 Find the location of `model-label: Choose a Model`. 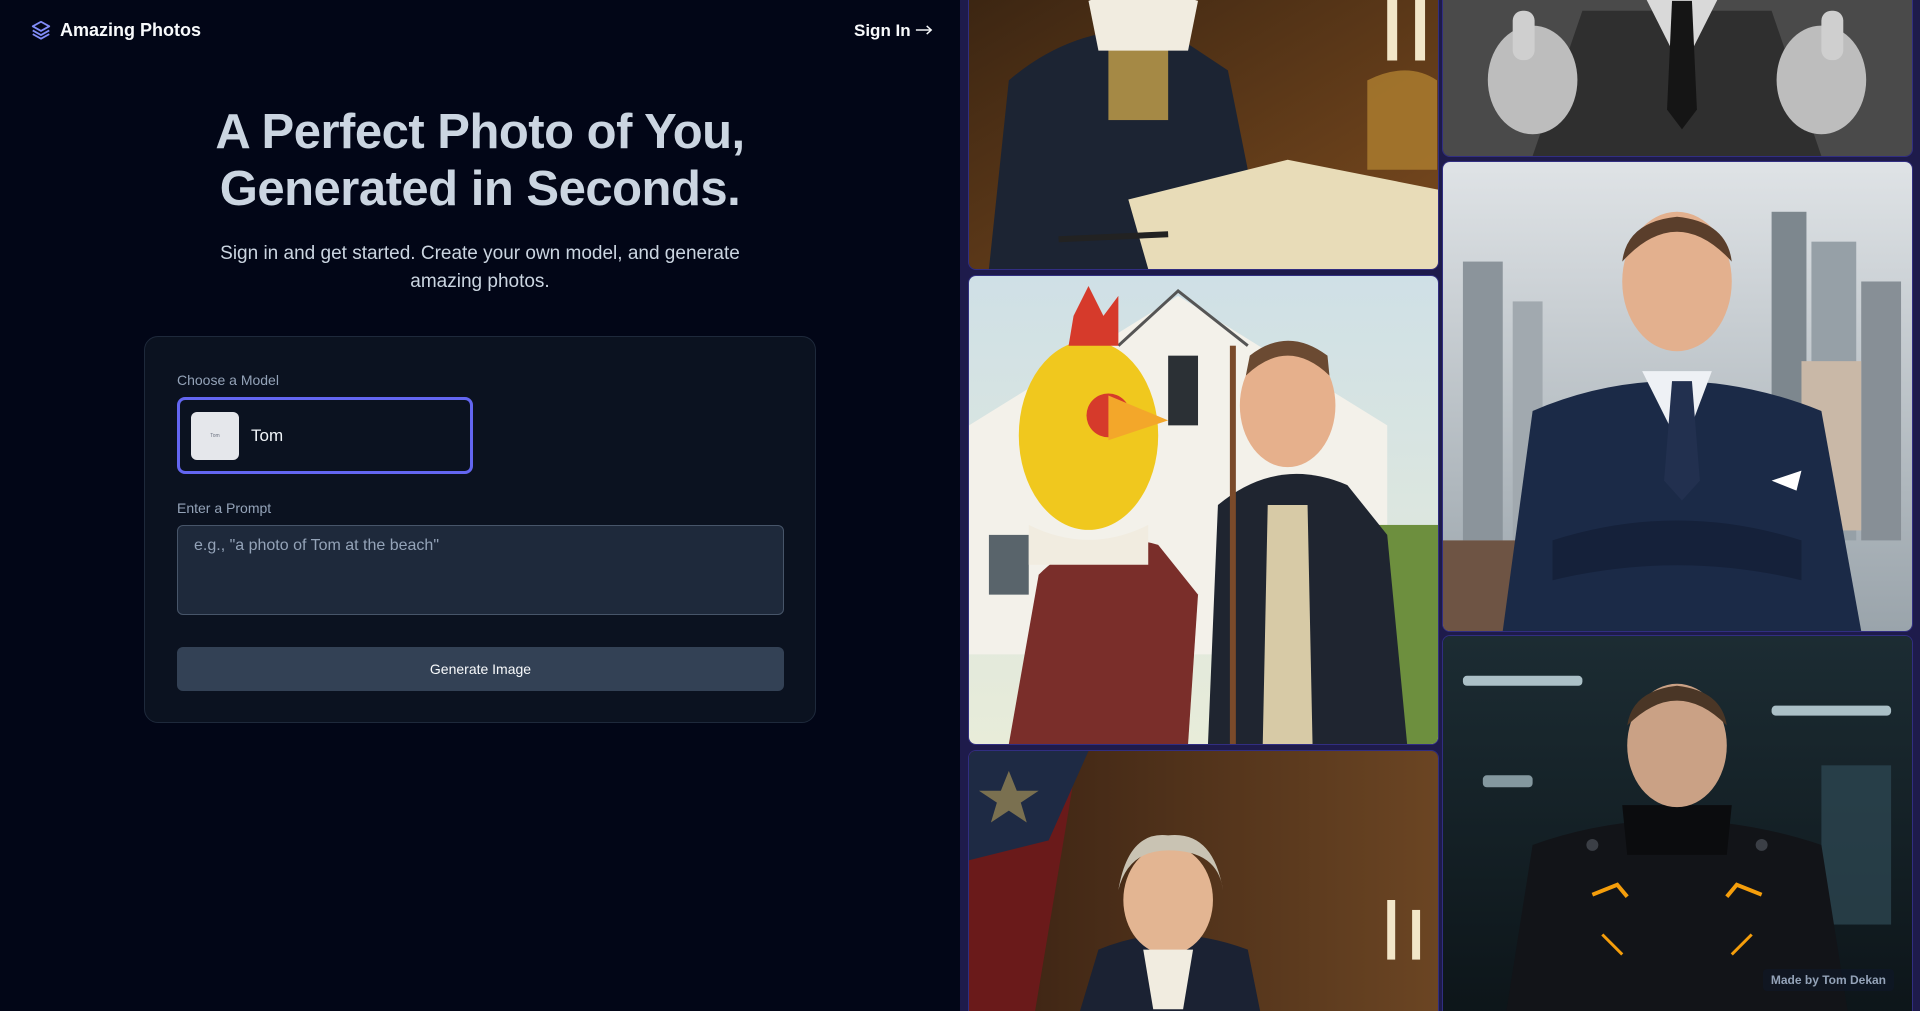

model-label: Choose a Model is located at coordinates (228, 380).